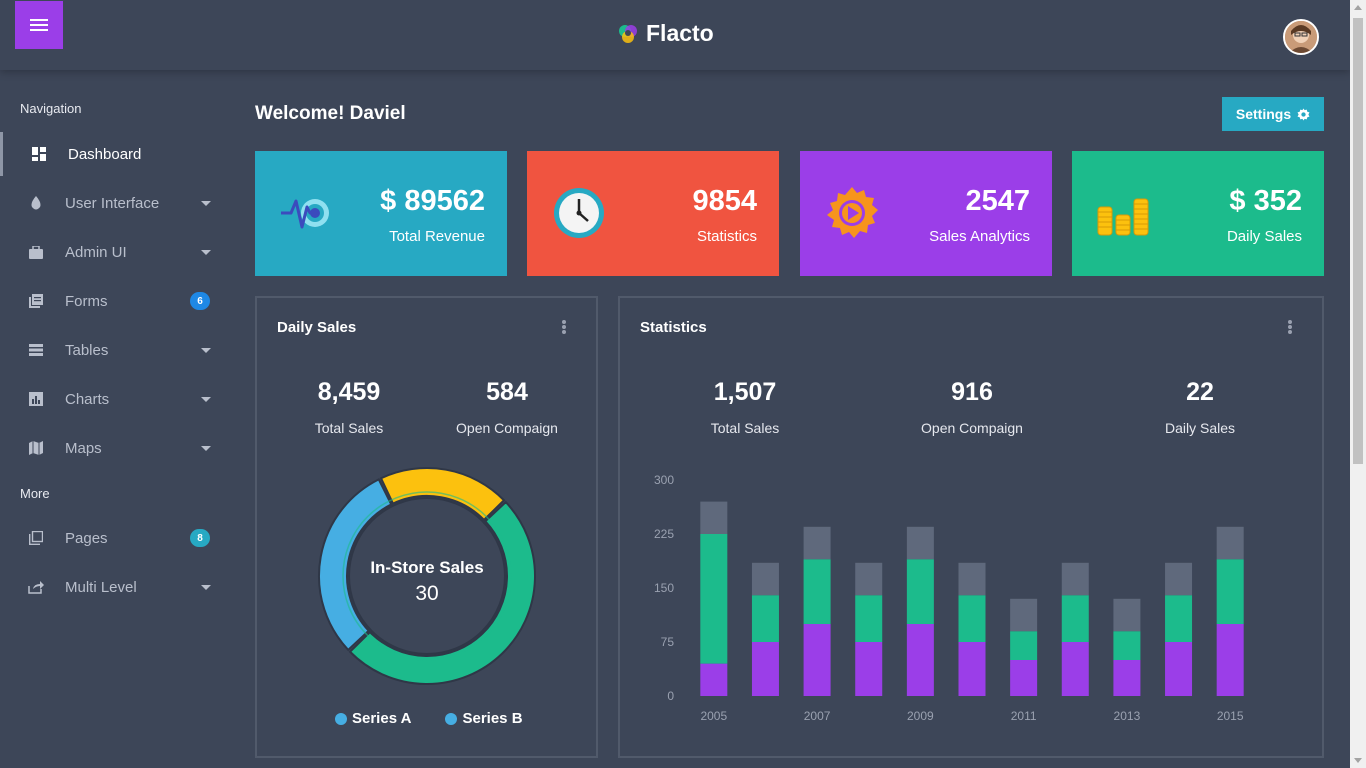 The height and width of the screenshot is (768, 1366). Describe the element at coordinates (117, 587) in the screenshot. I see `sidebar-item-multi-level: Multi Level` at that location.